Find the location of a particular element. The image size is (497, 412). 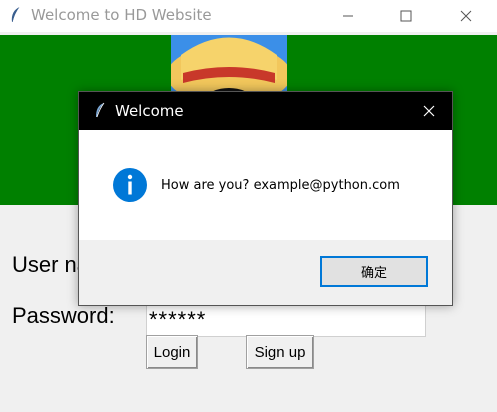

minimize-icon is located at coordinates (348, 16).